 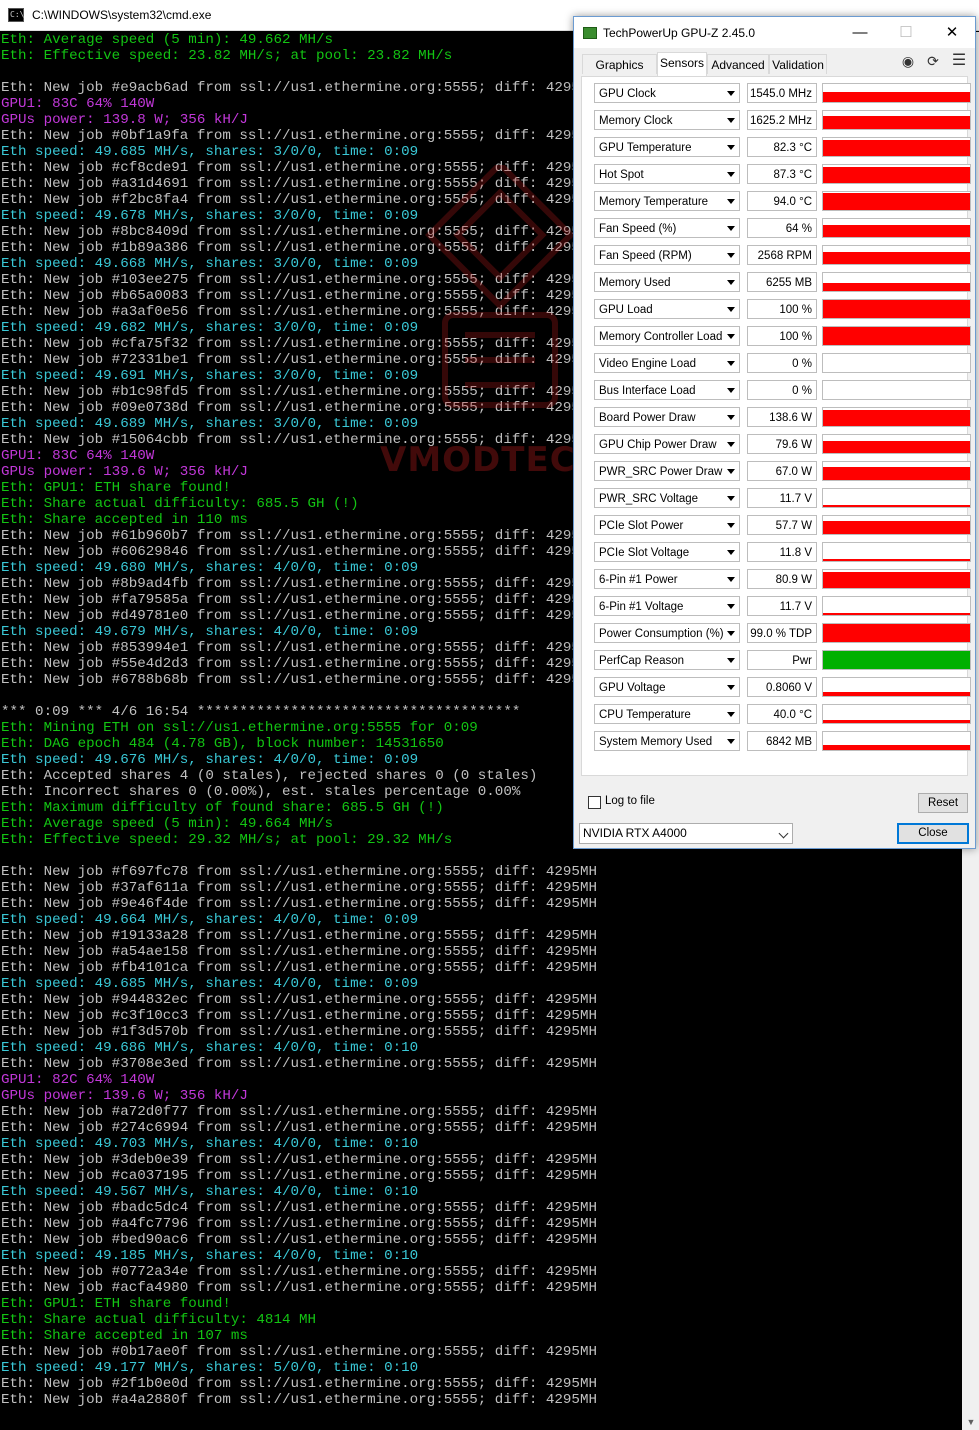 What do you see at coordinates (16, 15) in the screenshot?
I see `cmd-app-icon: C:\` at bounding box center [16, 15].